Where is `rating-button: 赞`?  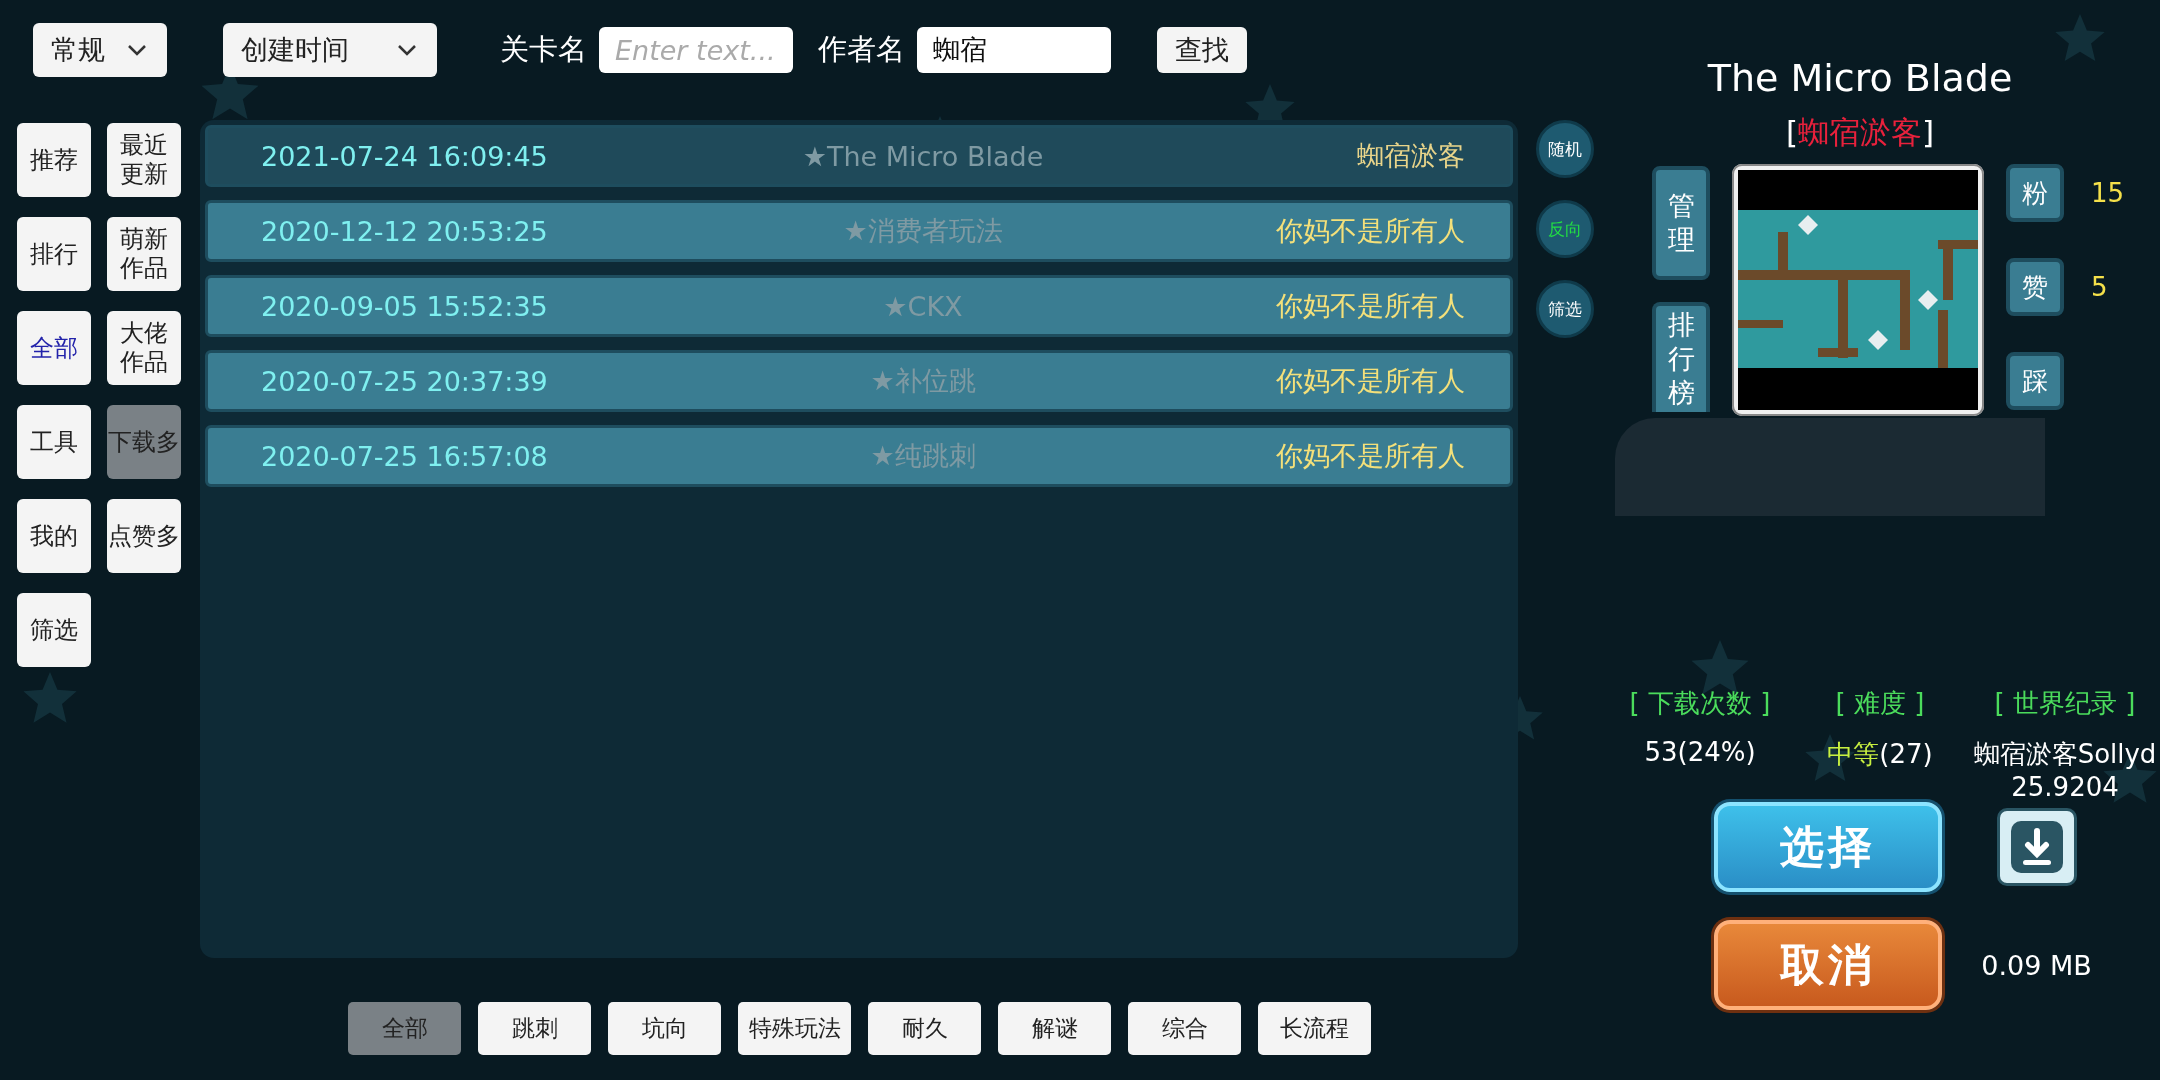 rating-button: 赞 is located at coordinates (2035, 287).